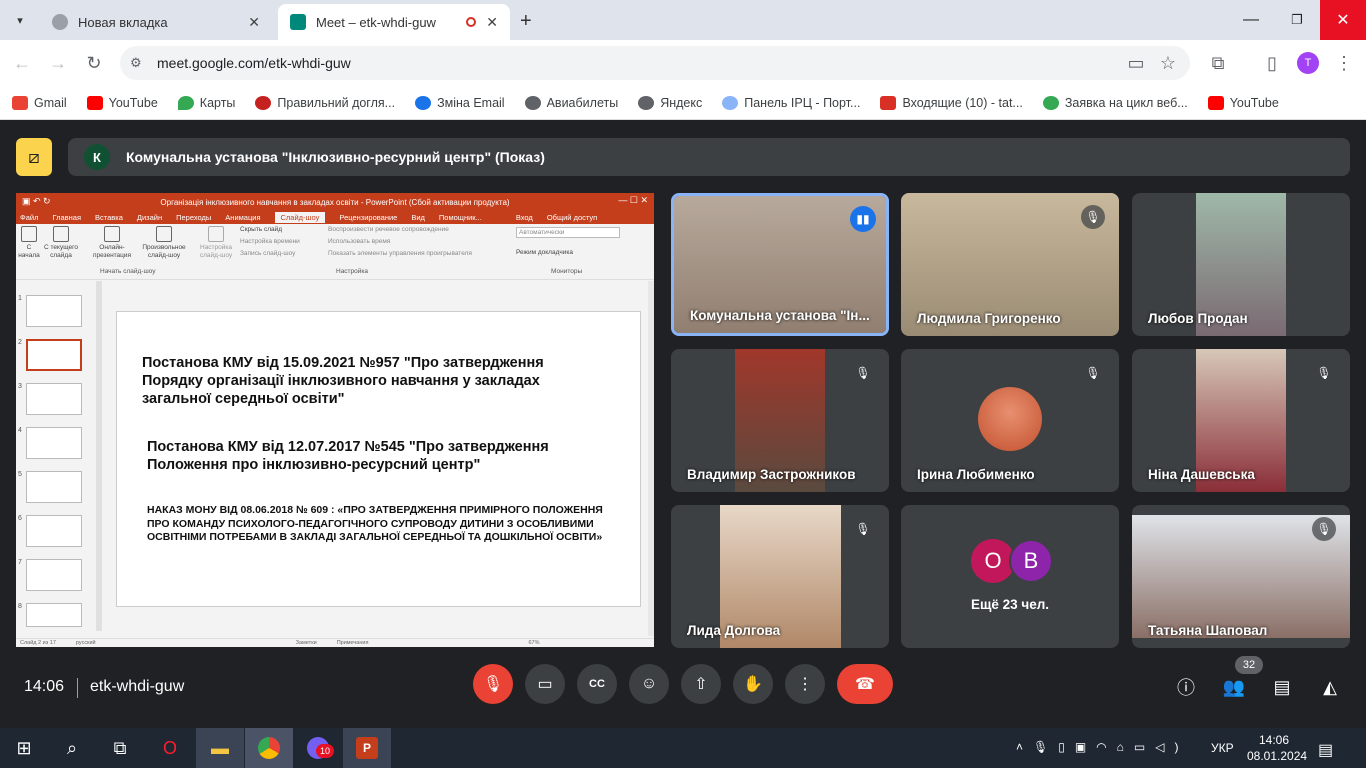 Image resolution: width=1366 pixels, height=768 pixels. I want to click on menu-icon: ⋮, so click(1344, 63).